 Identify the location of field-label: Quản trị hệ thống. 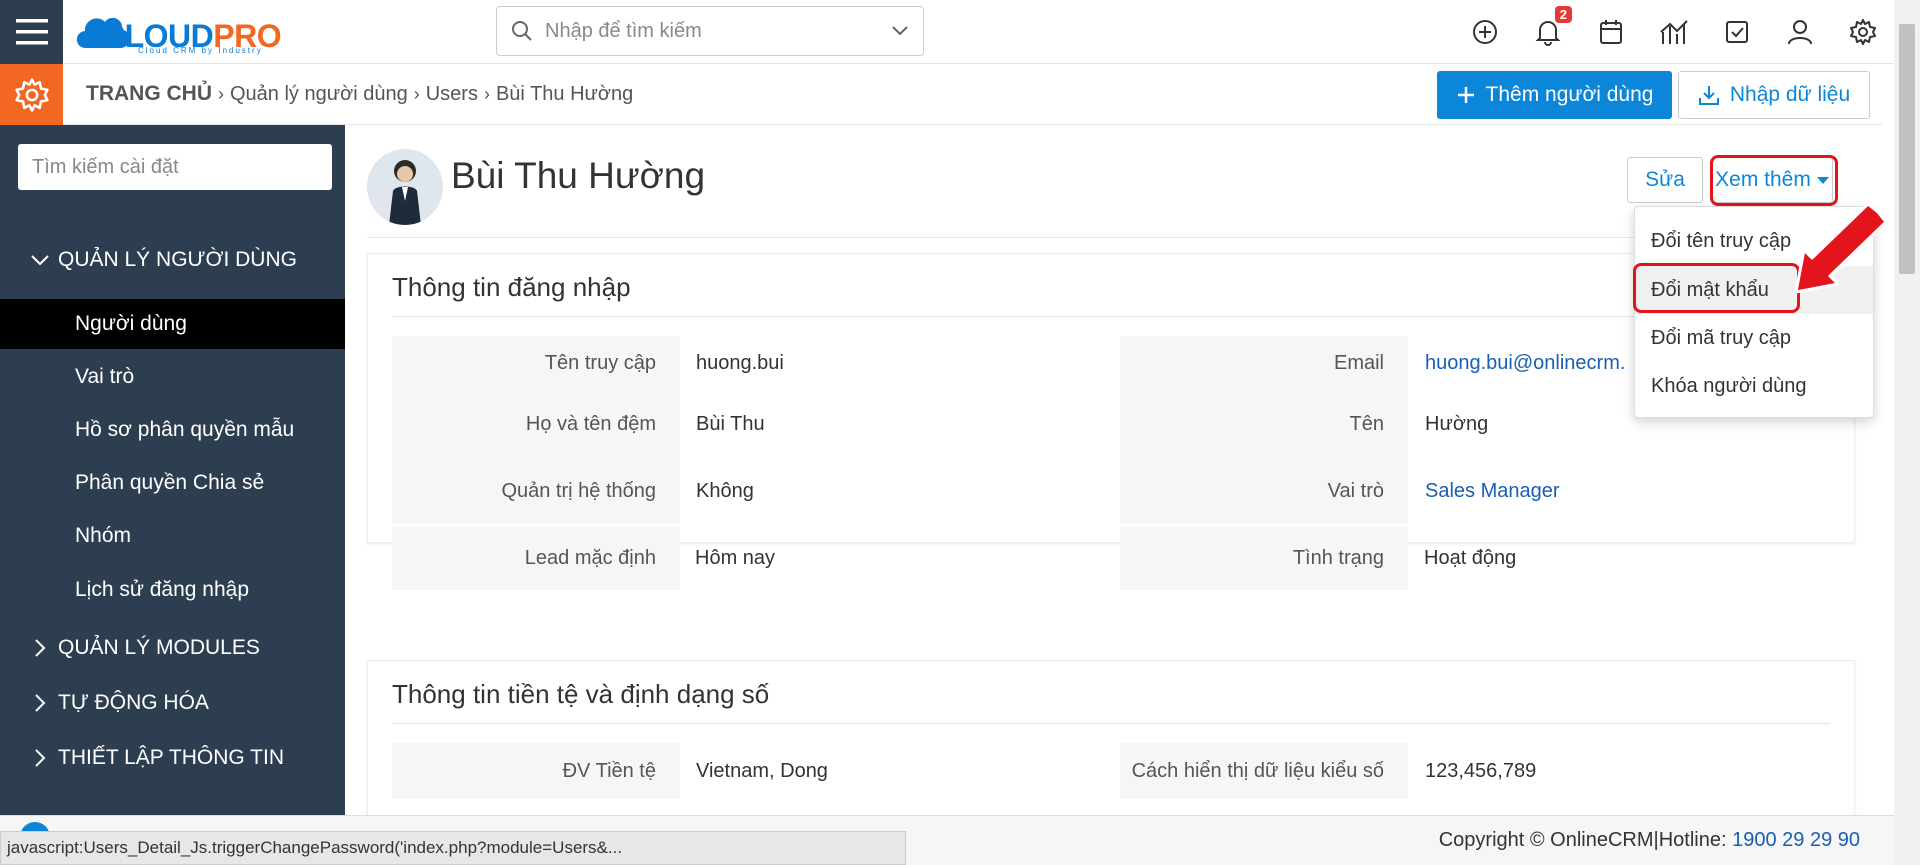
(536, 491).